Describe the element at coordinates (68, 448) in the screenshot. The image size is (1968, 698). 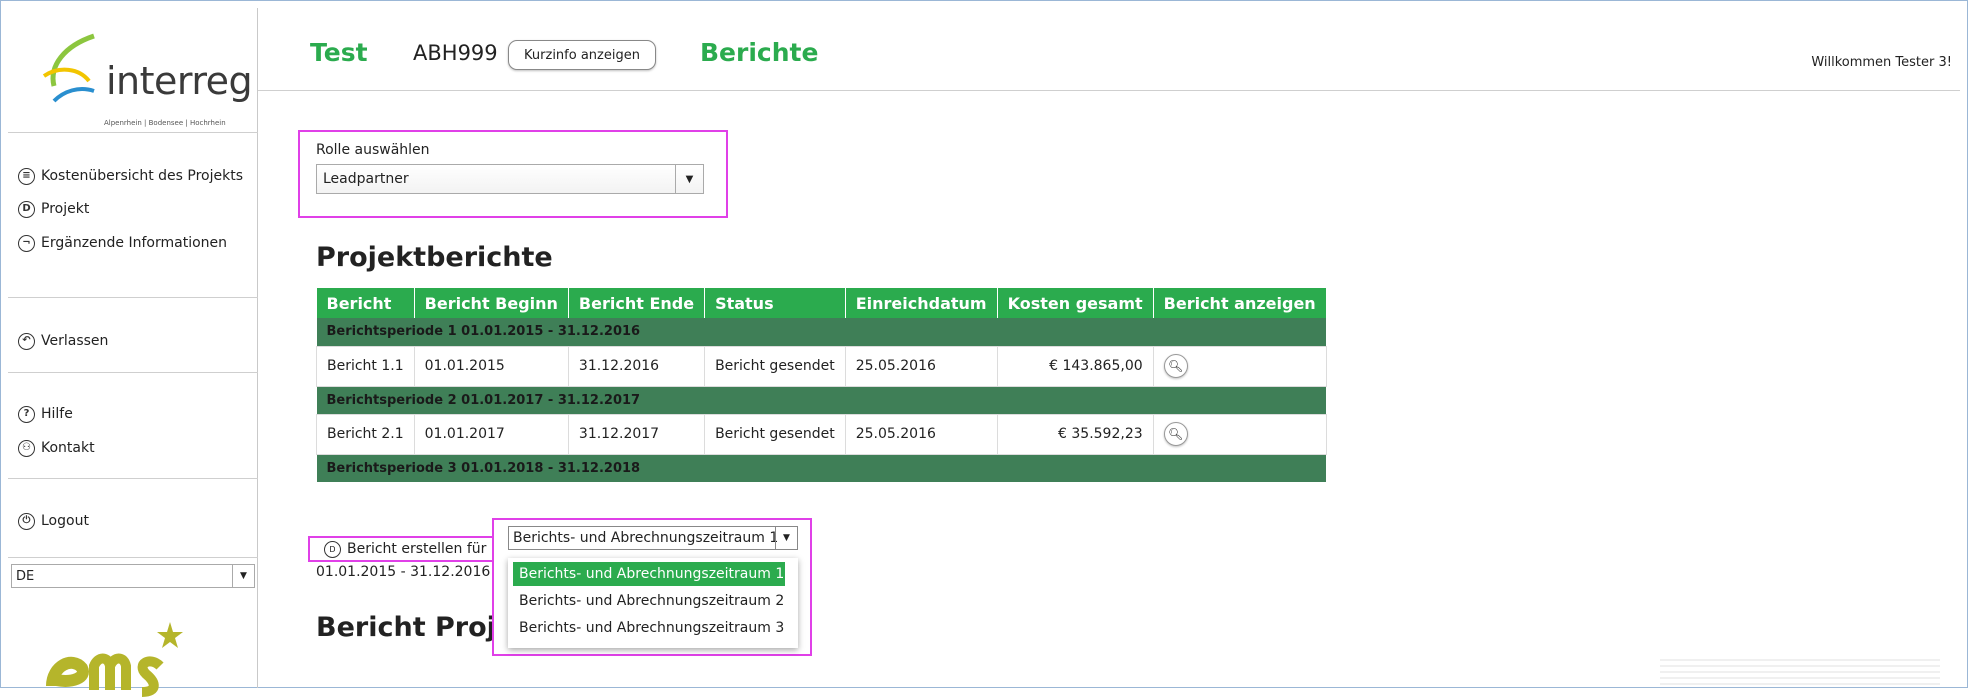
I see `sidebar-item-label: Kontakt` at that location.